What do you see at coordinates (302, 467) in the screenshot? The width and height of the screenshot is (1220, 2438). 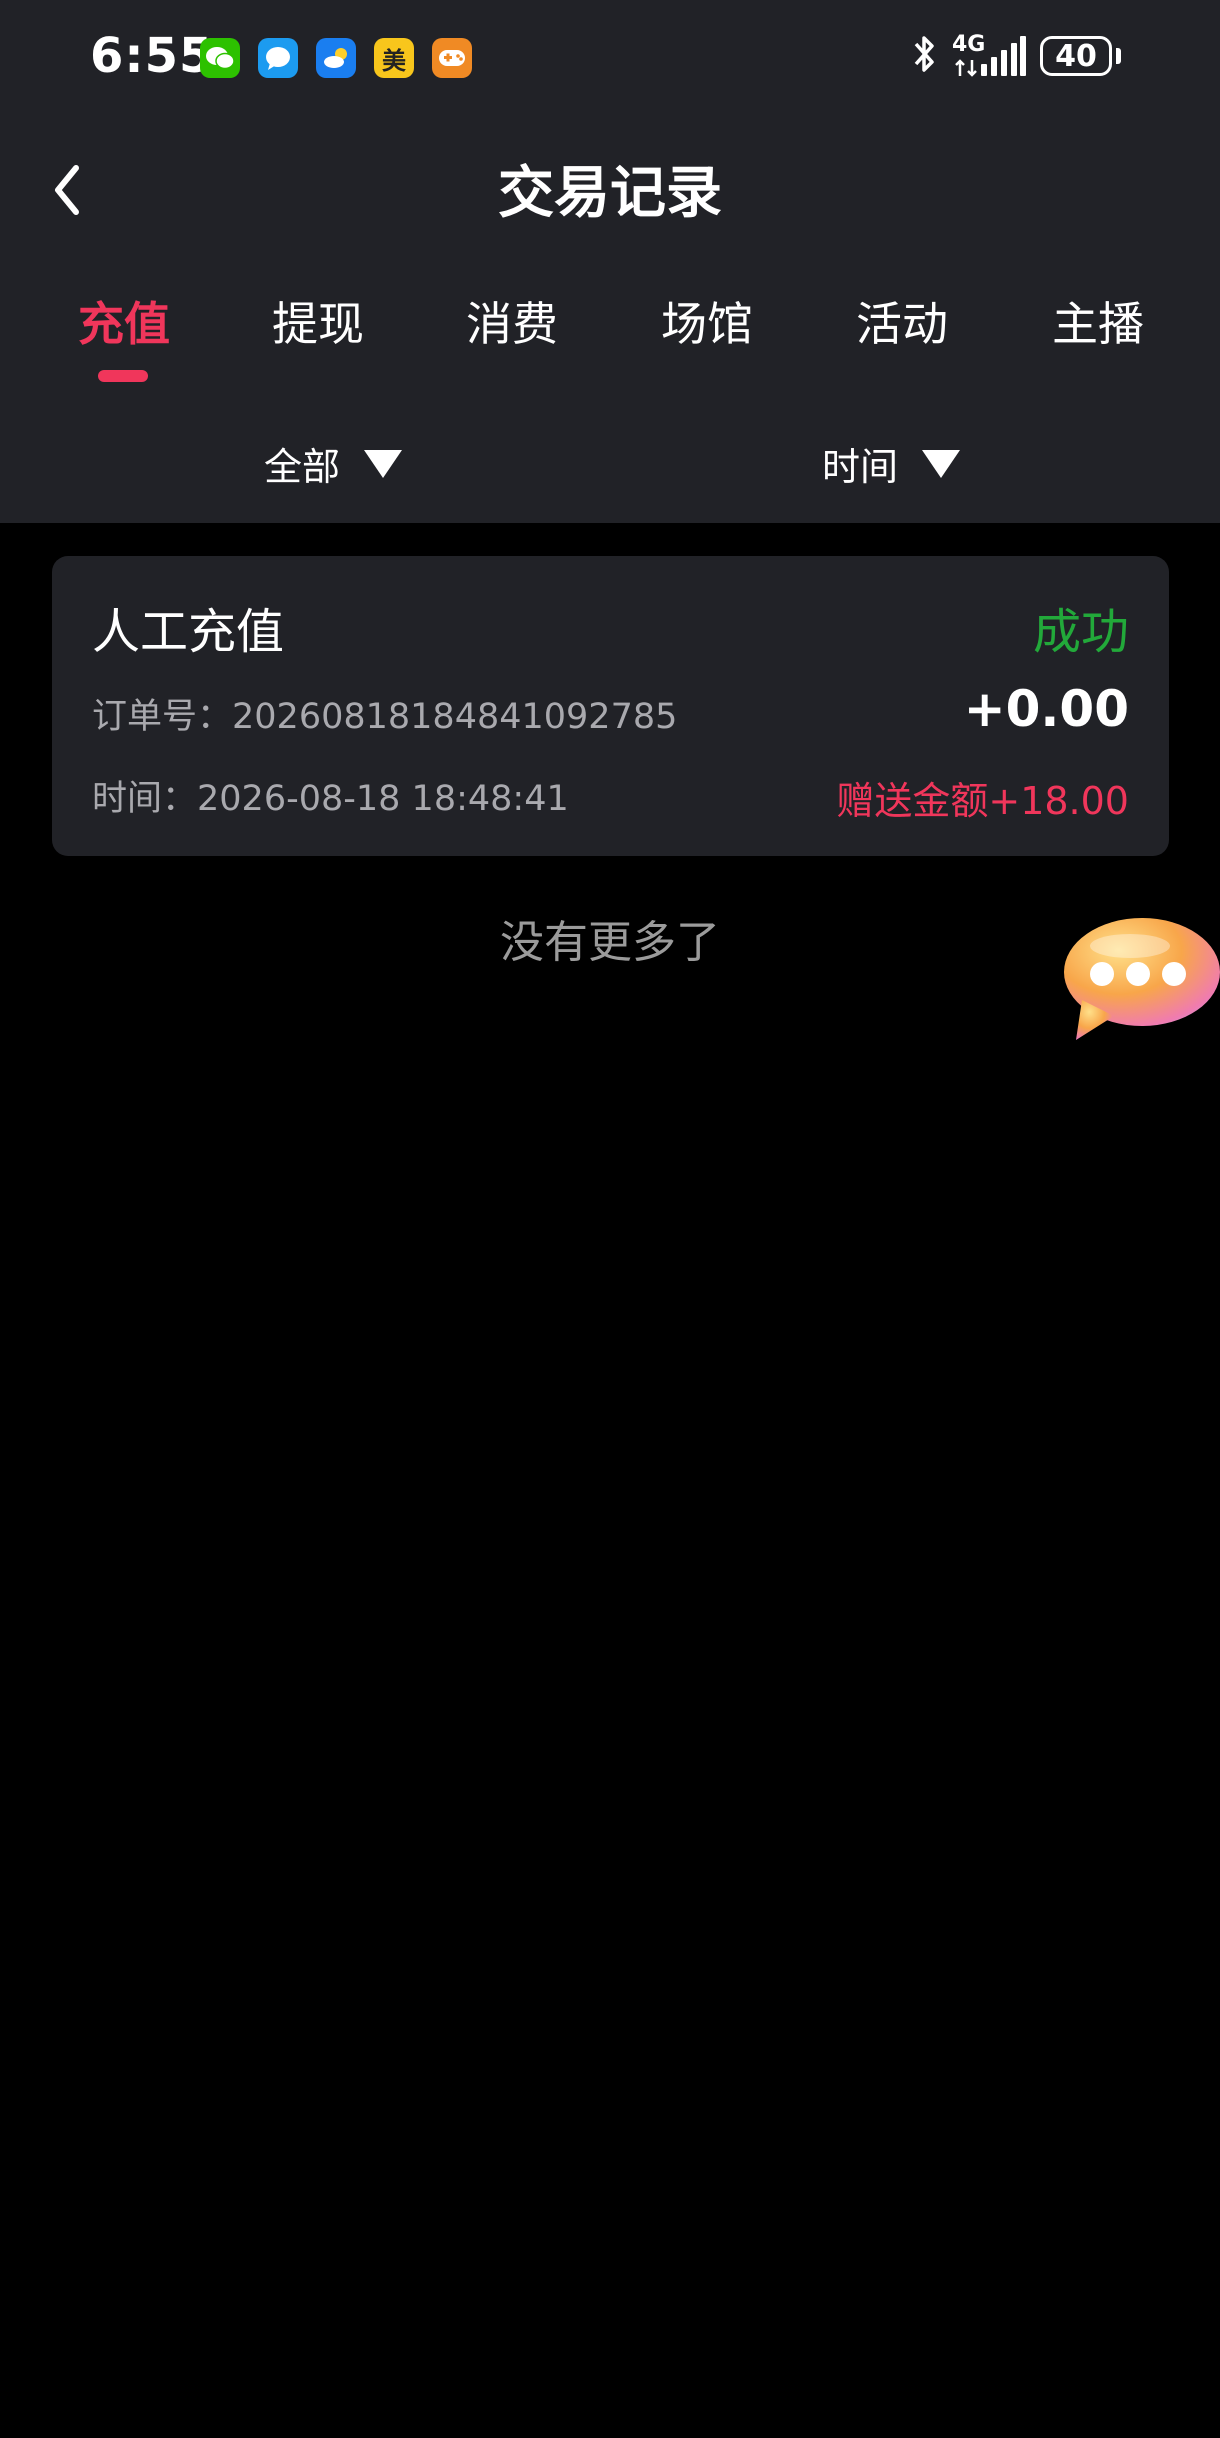 I see `type-filter-label: 全部` at bounding box center [302, 467].